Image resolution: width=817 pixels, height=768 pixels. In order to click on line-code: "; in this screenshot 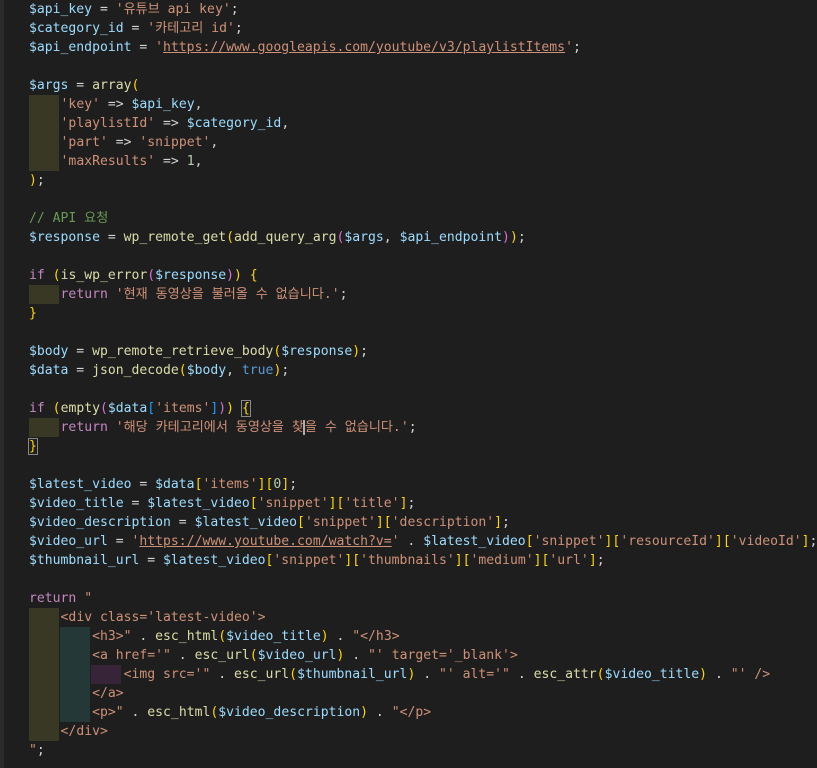, I will do `click(37, 750)`.